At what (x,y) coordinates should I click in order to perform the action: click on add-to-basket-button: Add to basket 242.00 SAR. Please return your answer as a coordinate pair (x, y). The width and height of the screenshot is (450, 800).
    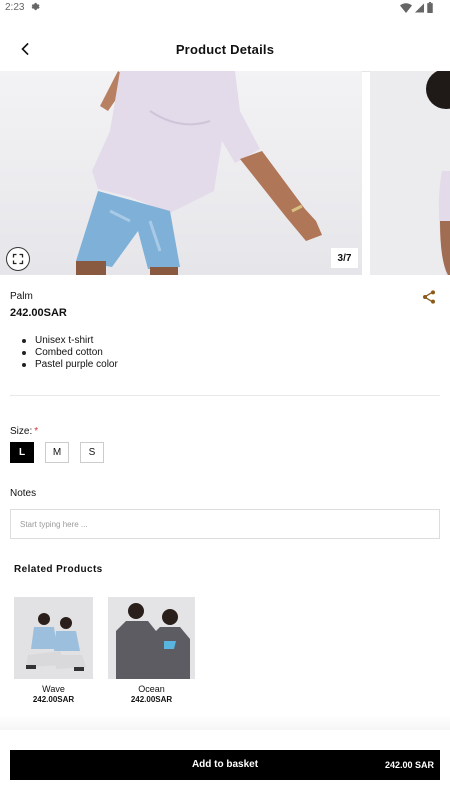
    Looking at the image, I should click on (225, 765).